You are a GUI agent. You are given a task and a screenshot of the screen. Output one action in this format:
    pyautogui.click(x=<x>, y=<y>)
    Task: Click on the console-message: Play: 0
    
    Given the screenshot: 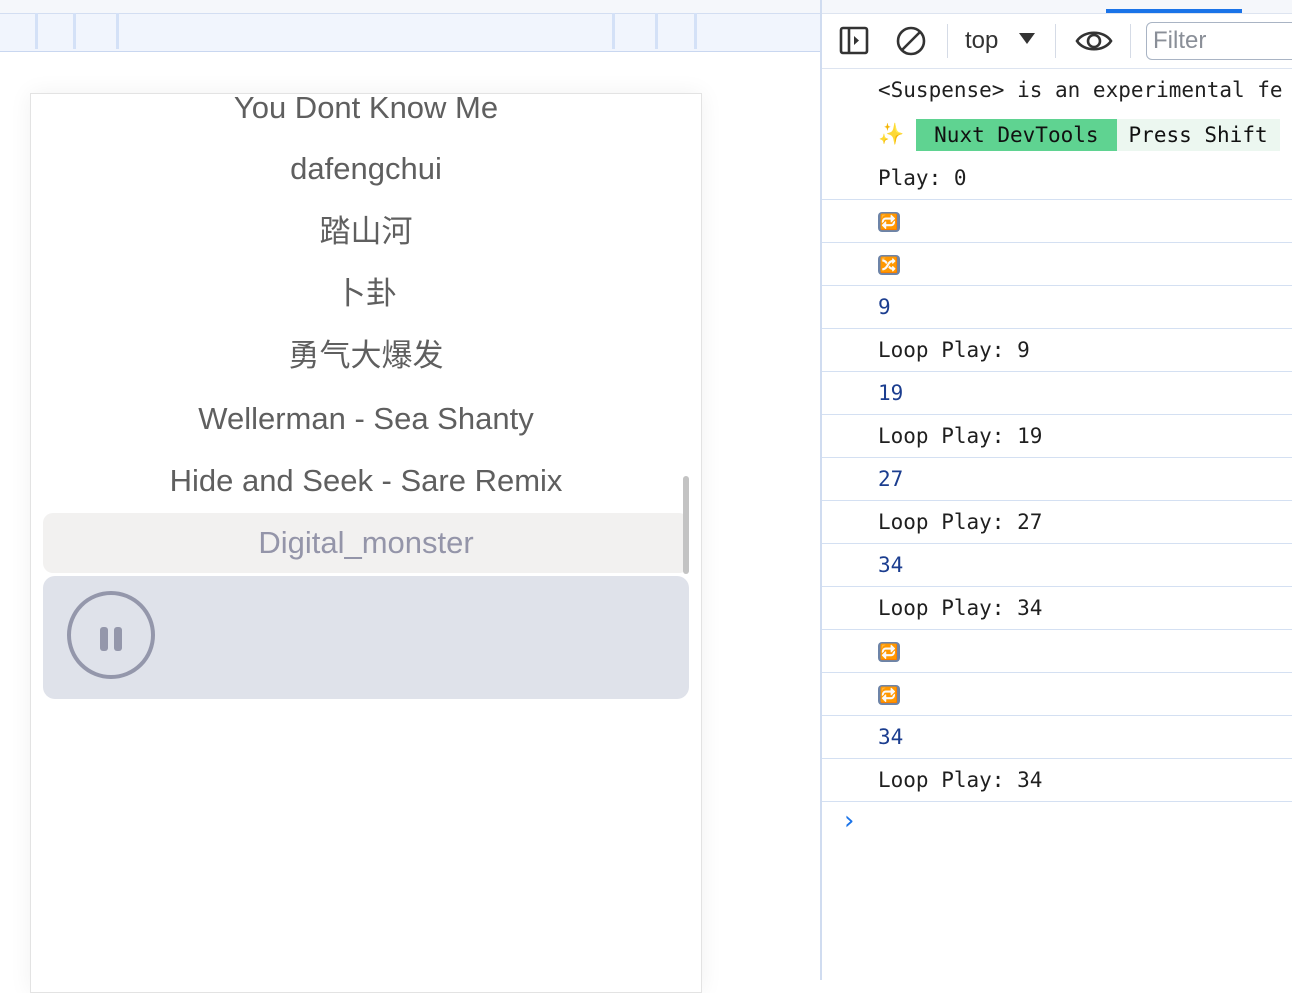 What is the action you would take?
    pyautogui.click(x=1057, y=178)
    